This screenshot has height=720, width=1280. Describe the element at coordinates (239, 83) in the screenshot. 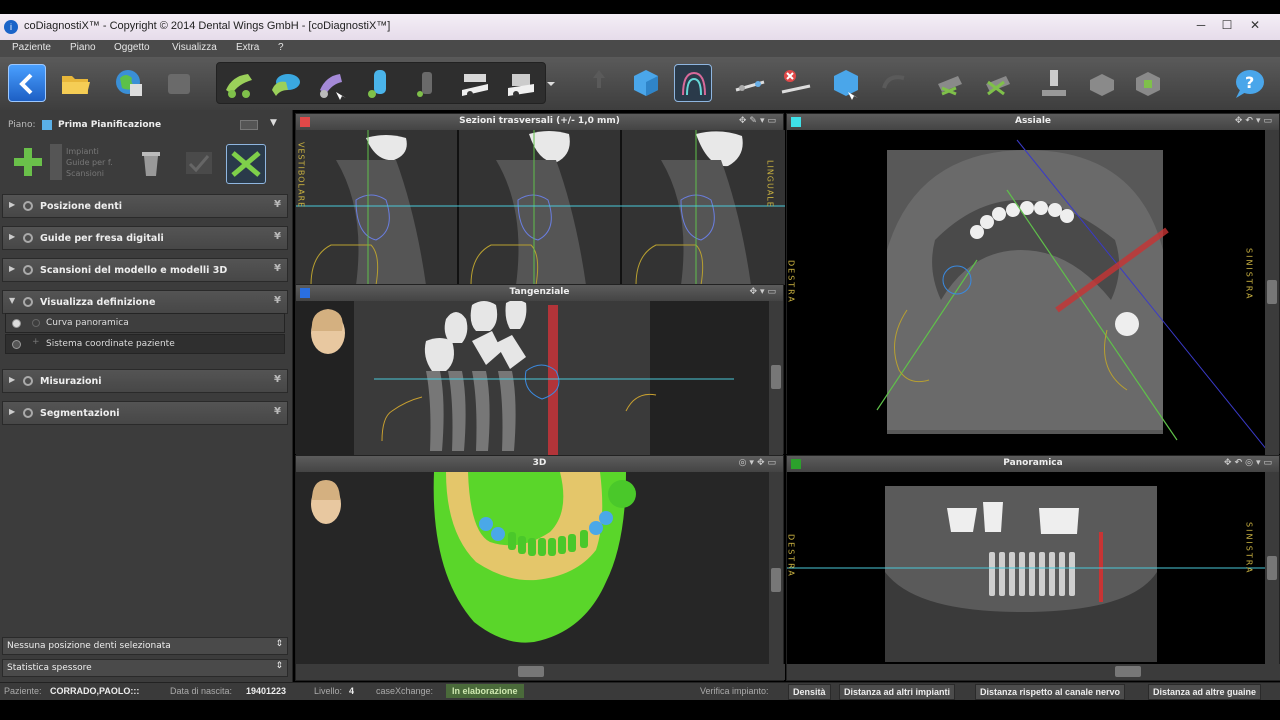

I see `implant-tool-1-icon` at that location.